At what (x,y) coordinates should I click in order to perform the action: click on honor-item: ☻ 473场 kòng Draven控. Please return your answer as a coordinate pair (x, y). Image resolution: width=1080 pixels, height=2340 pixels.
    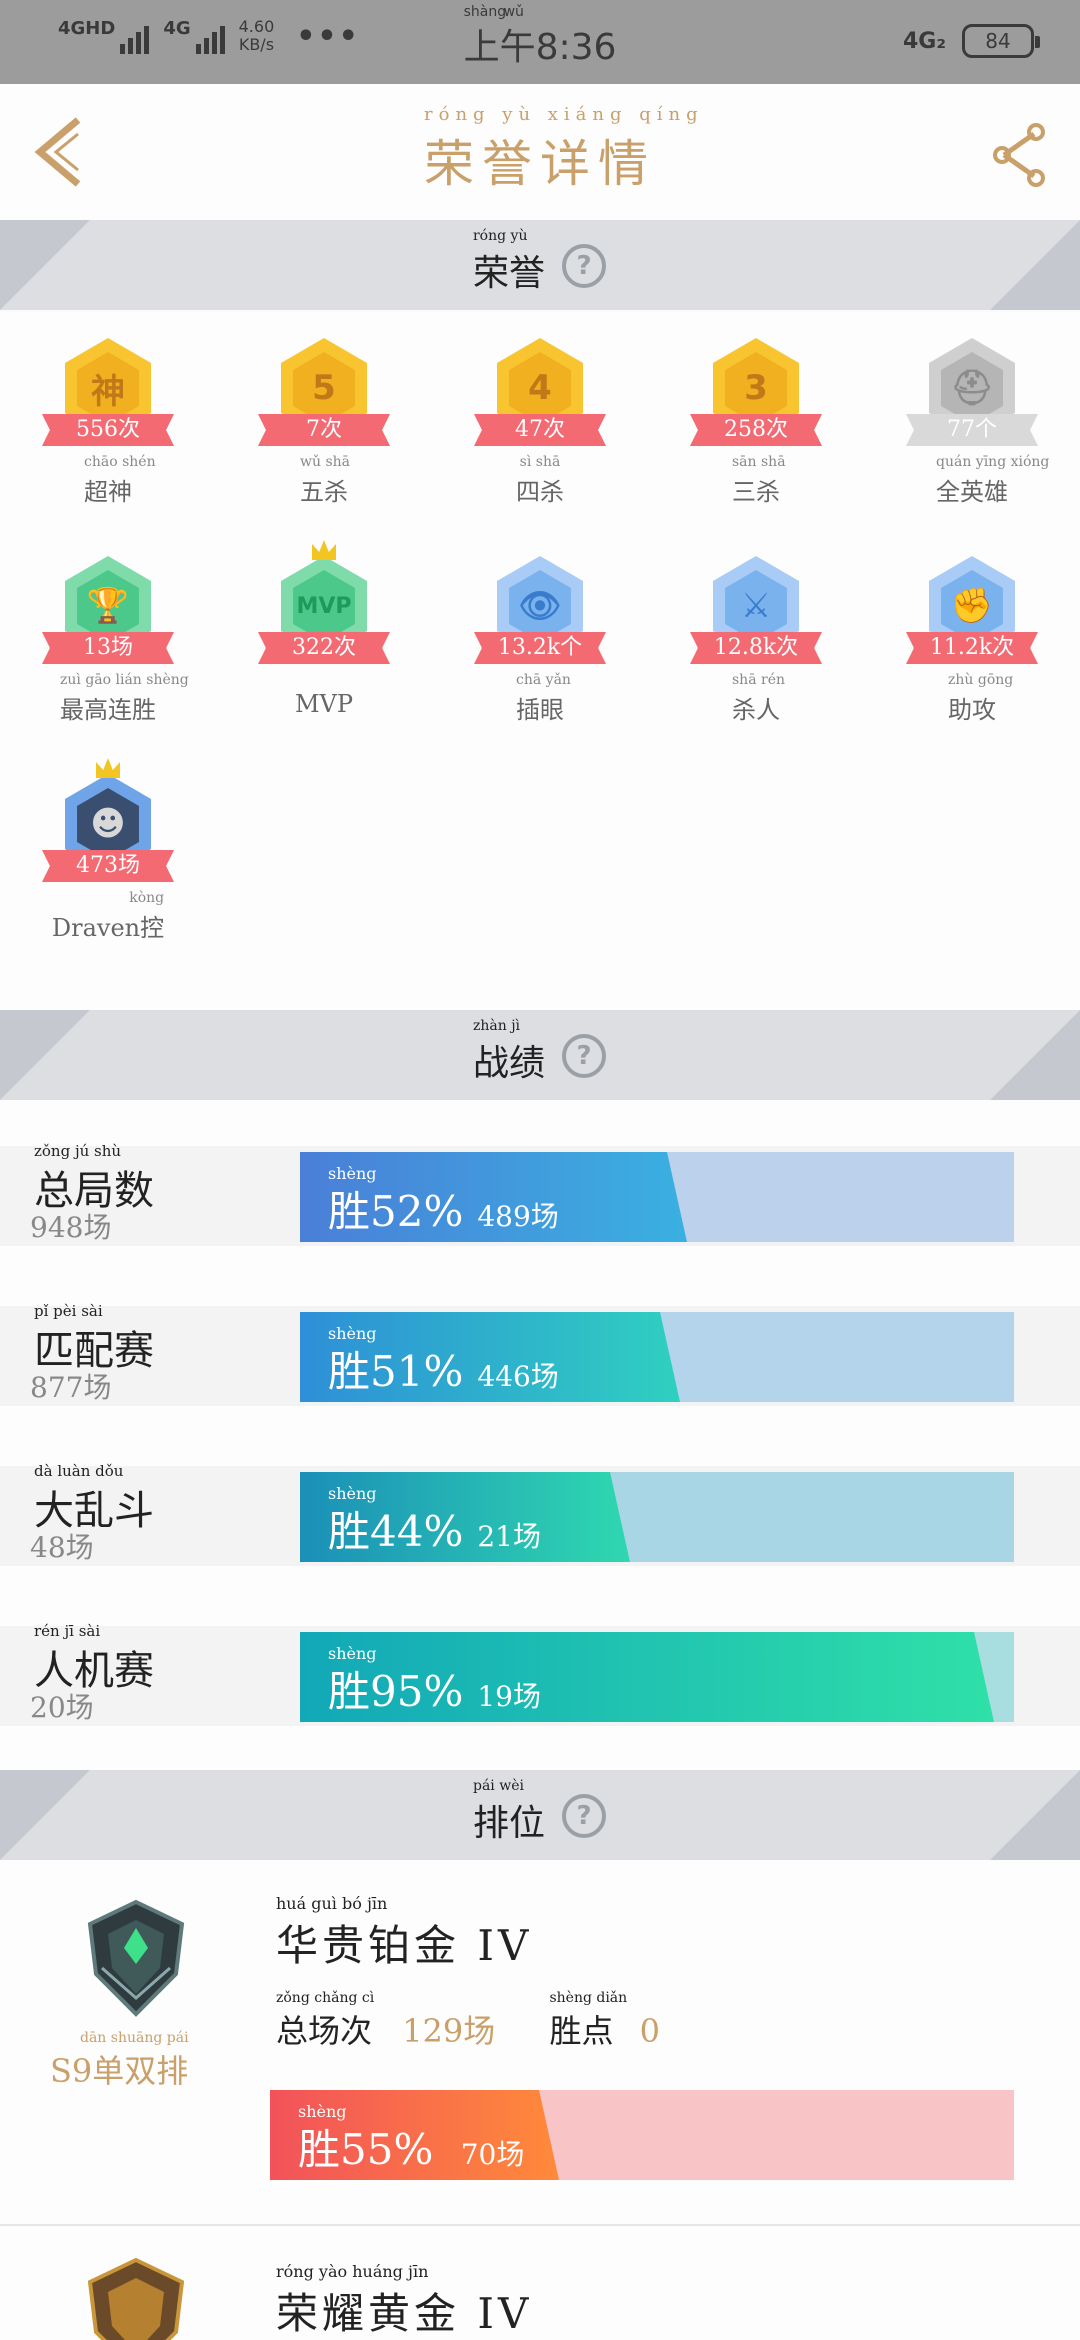
    Looking at the image, I should click on (108, 848).